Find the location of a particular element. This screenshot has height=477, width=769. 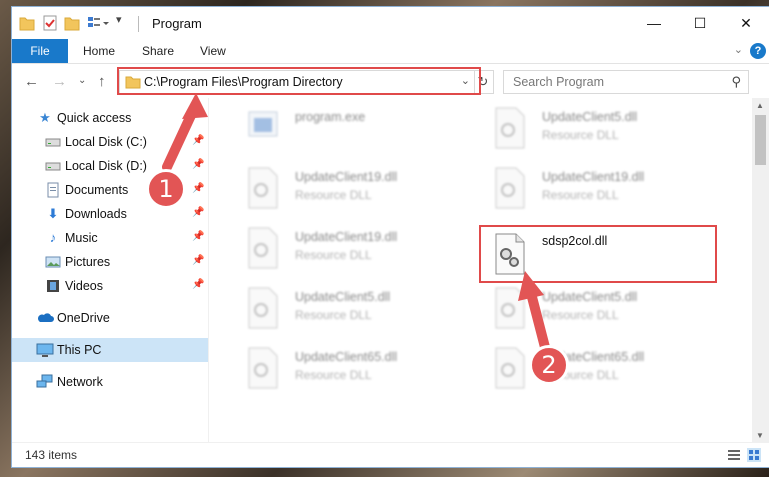

scroll-thumb is located at coordinates (760, 140).